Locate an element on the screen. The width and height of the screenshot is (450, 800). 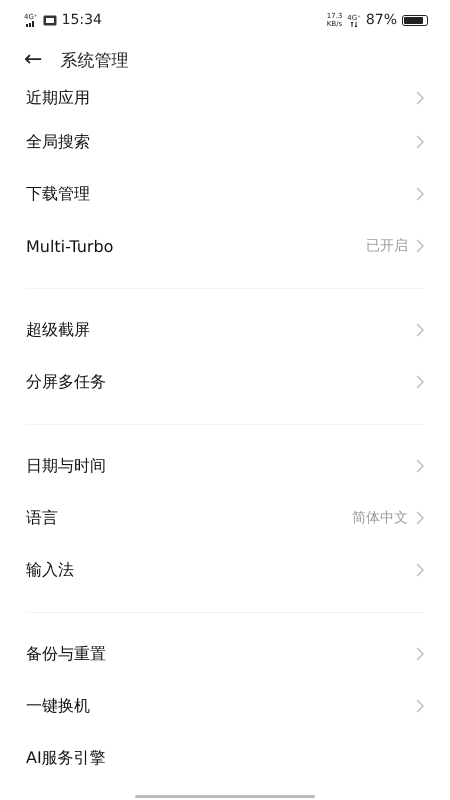
settings-row: 备份与重置 is located at coordinates (225, 654).